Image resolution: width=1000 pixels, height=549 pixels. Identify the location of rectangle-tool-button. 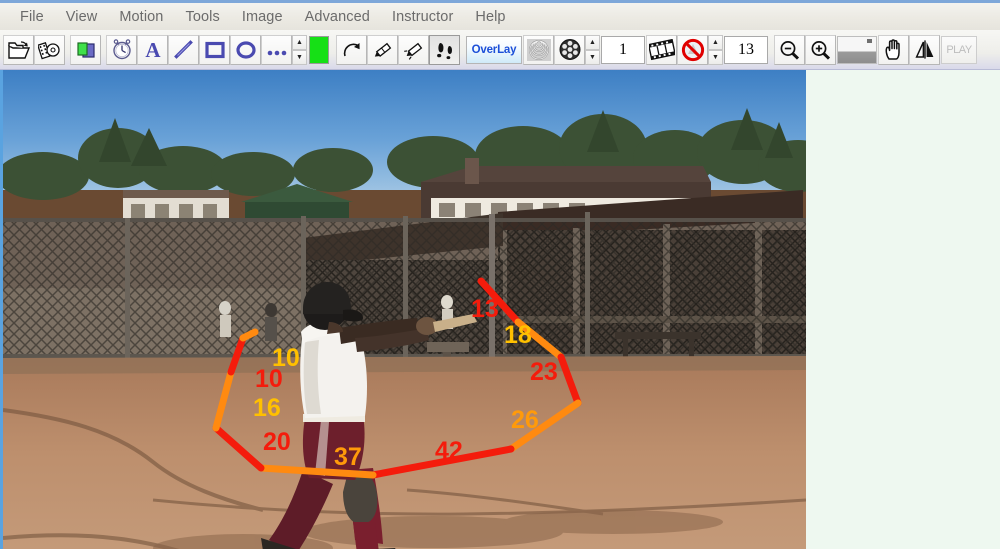
(214, 49).